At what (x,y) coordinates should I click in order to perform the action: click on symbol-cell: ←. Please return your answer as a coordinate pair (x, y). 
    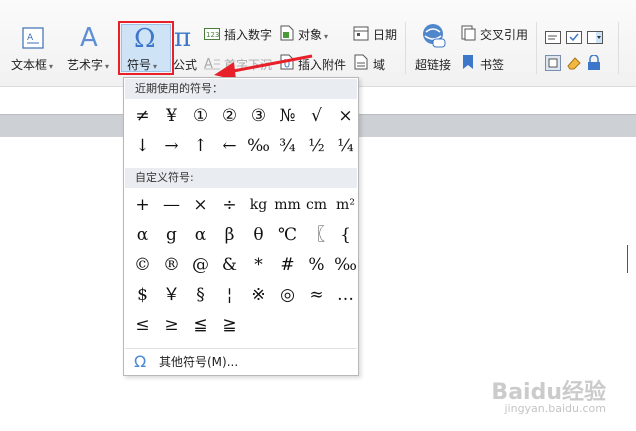
    Looking at the image, I should click on (229, 146).